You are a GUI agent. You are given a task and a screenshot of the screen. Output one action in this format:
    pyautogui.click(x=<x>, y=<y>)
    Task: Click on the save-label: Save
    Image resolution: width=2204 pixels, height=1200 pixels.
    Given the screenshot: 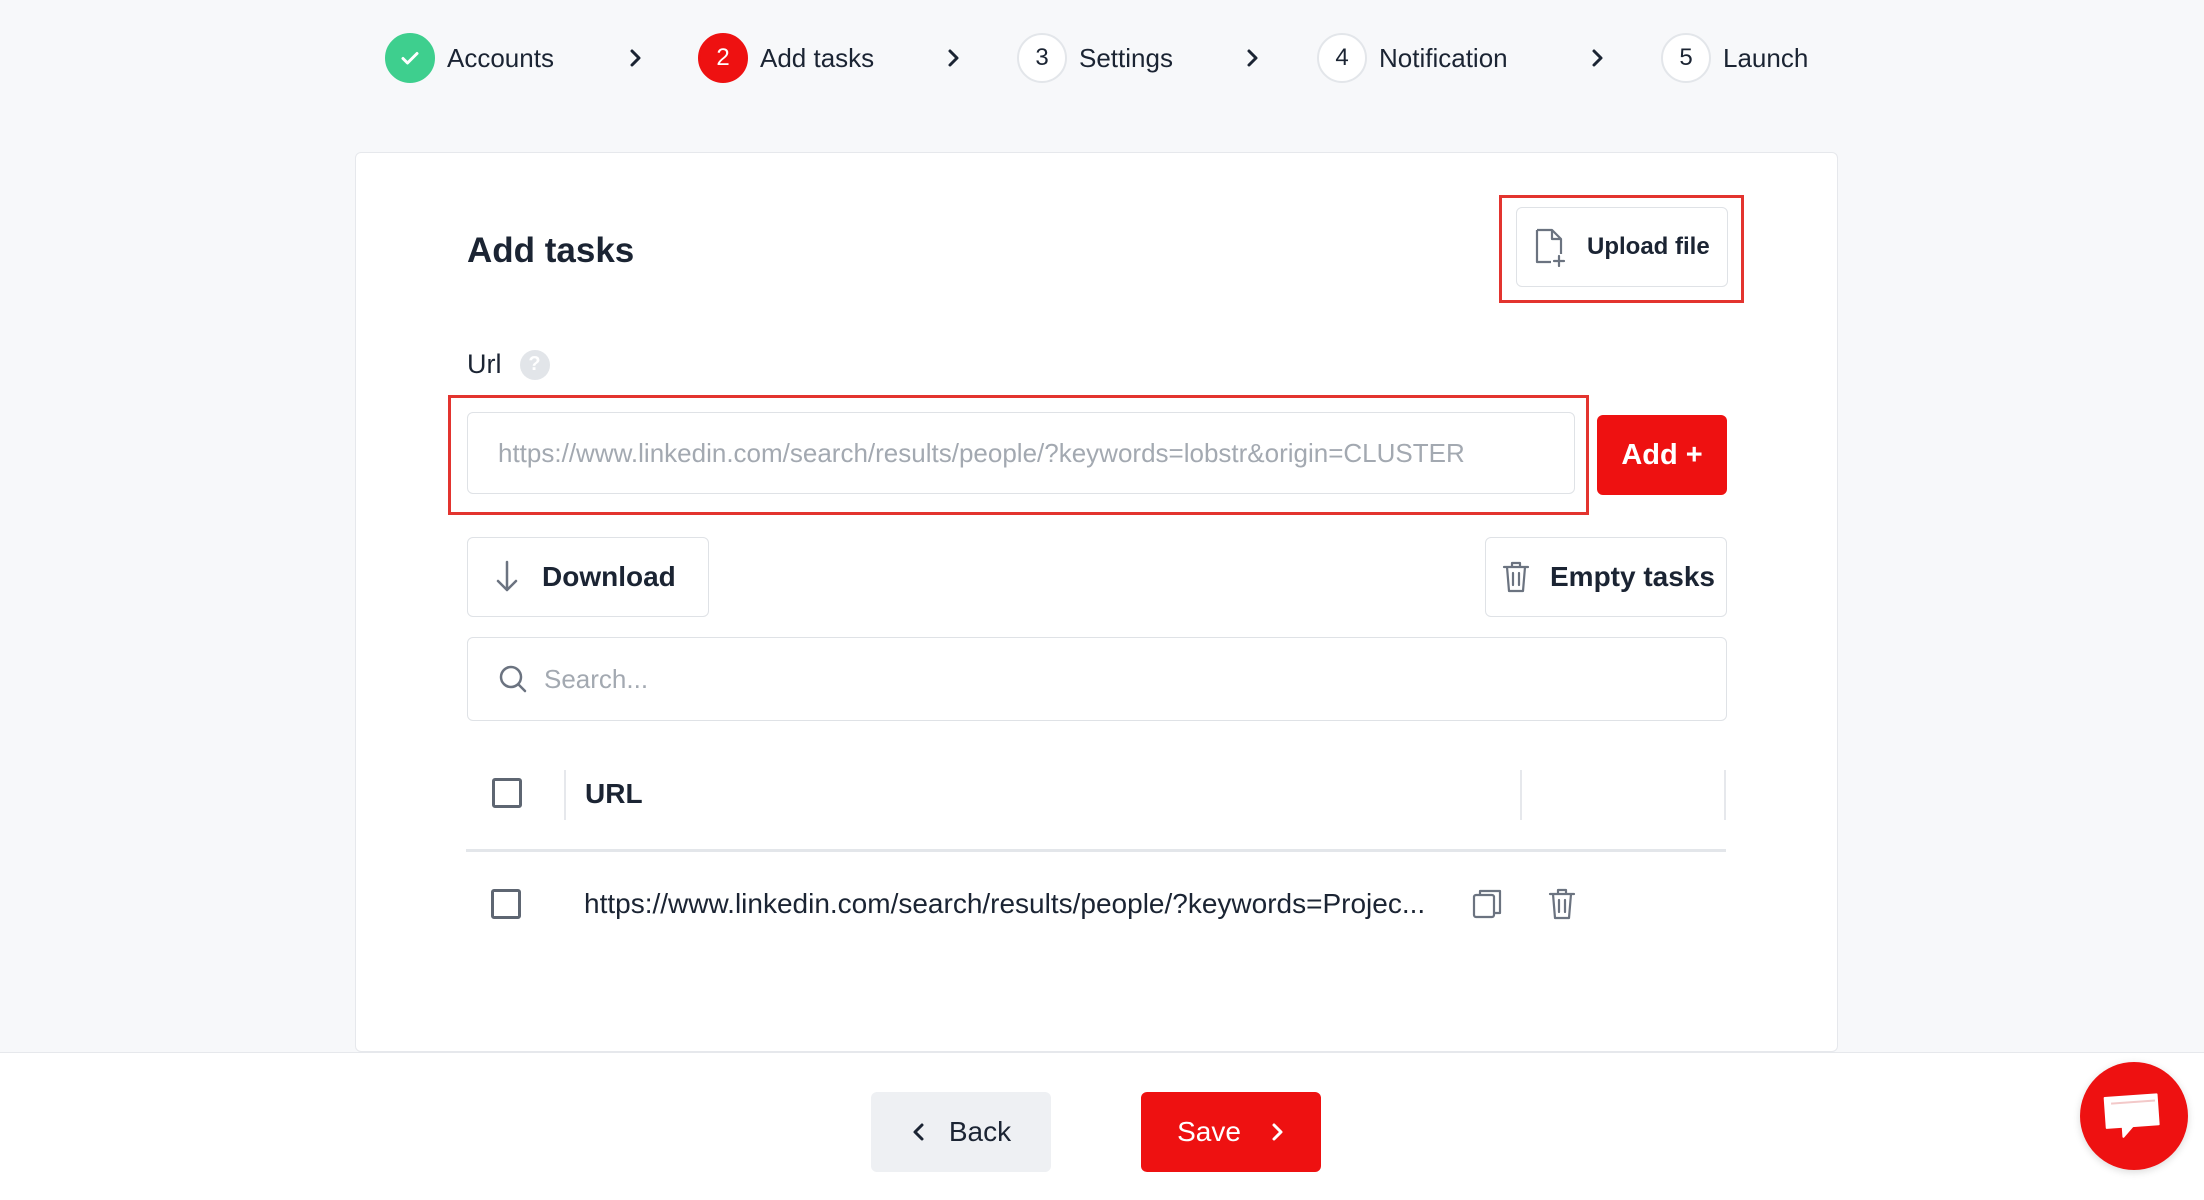 What is the action you would take?
    pyautogui.click(x=1209, y=1131)
    